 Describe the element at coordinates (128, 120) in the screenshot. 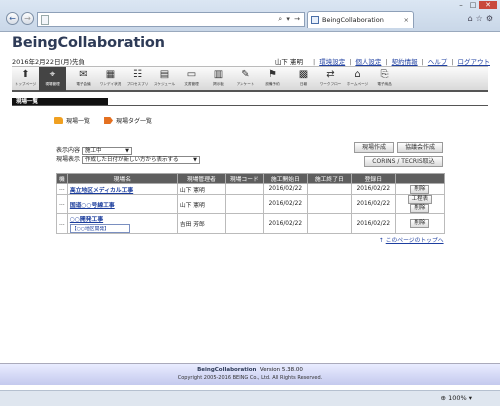

I see `site-tag-list-link: 現場タグ一覧` at that location.